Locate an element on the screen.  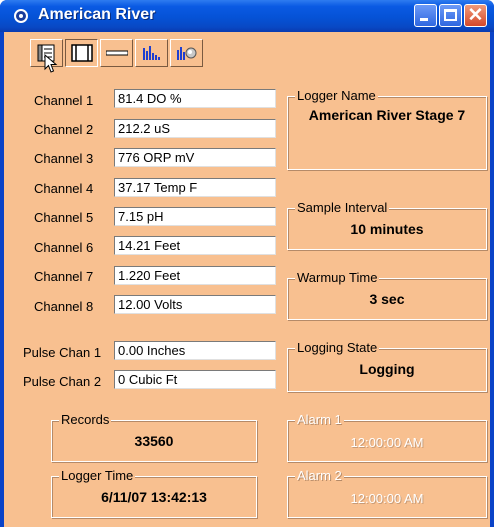
pulse-chan-1-label: Pulse Chan 1 is located at coordinates (62, 352).